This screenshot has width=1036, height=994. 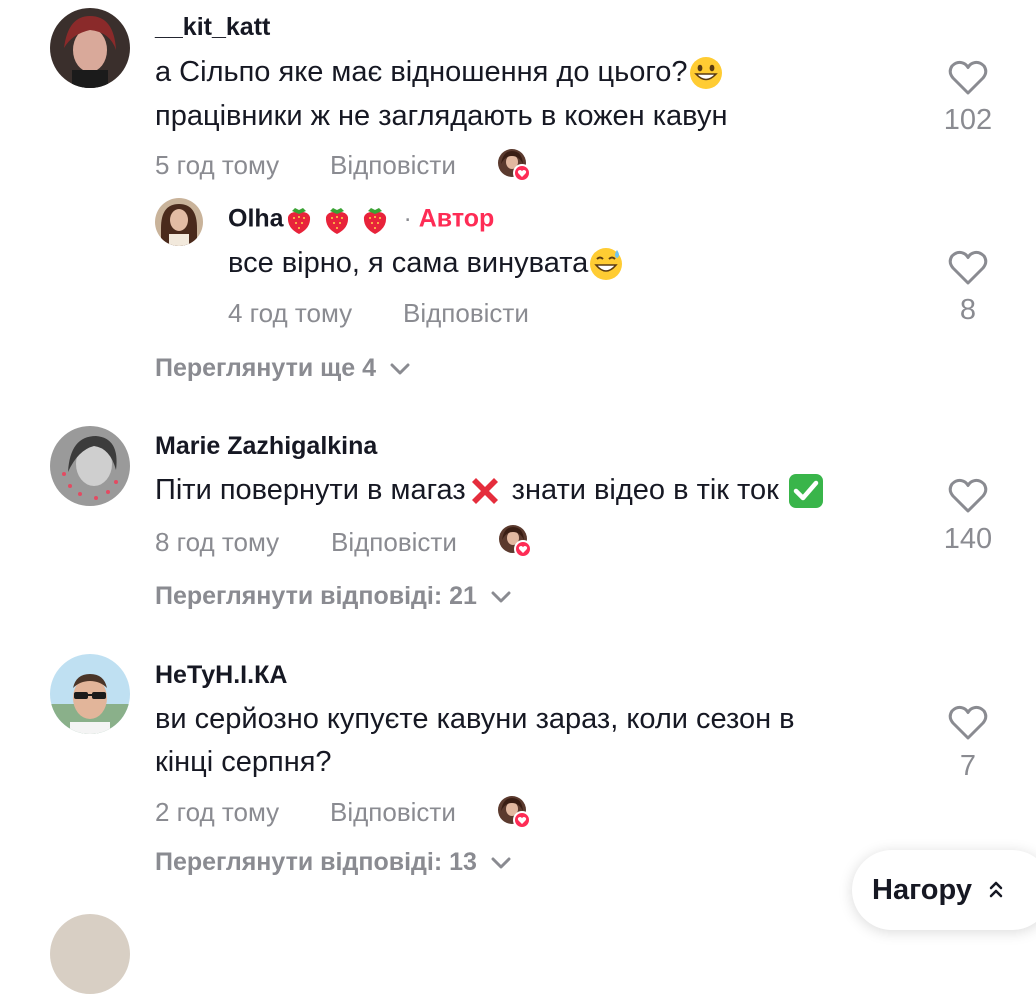 What do you see at coordinates (606, 264) in the screenshot?
I see `grinning-sweat-emoji-icon` at bounding box center [606, 264].